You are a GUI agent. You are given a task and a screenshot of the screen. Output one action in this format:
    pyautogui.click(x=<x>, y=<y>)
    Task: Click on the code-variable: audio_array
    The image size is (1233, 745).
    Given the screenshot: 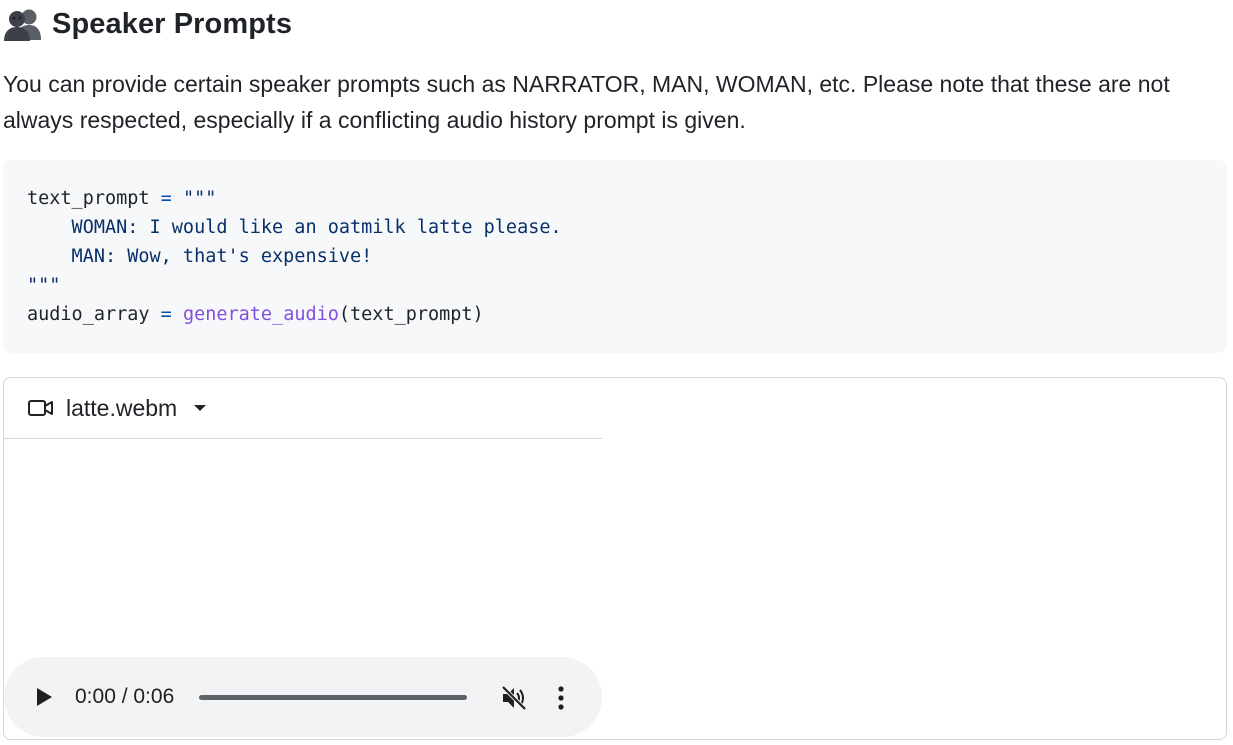 What is the action you would take?
    pyautogui.click(x=88, y=314)
    